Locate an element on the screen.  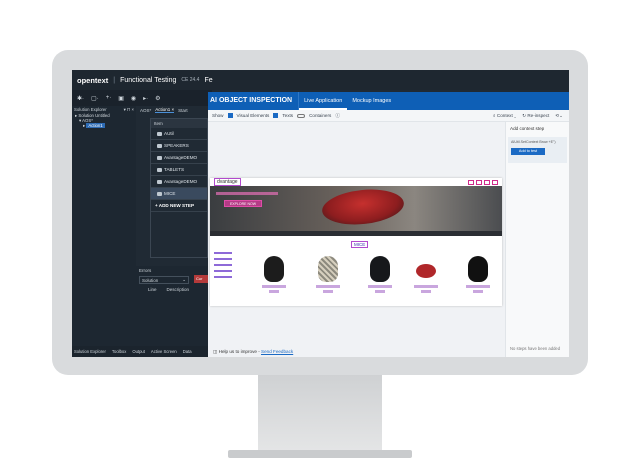
containers-label: Containers is located at coordinates (320, 115).